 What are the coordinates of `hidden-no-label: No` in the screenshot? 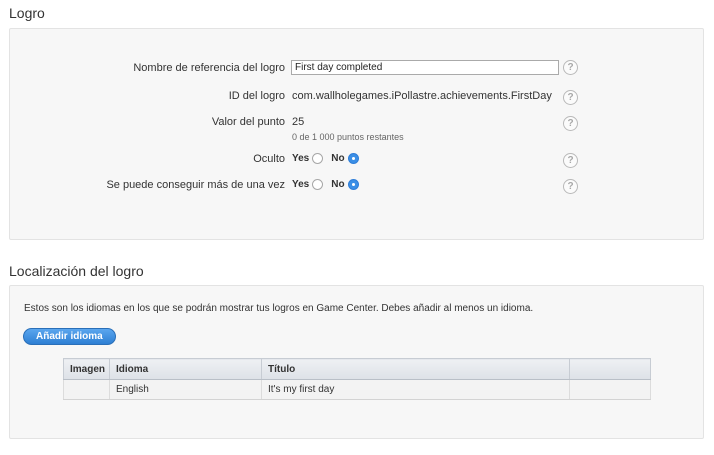 It's located at (338, 158).